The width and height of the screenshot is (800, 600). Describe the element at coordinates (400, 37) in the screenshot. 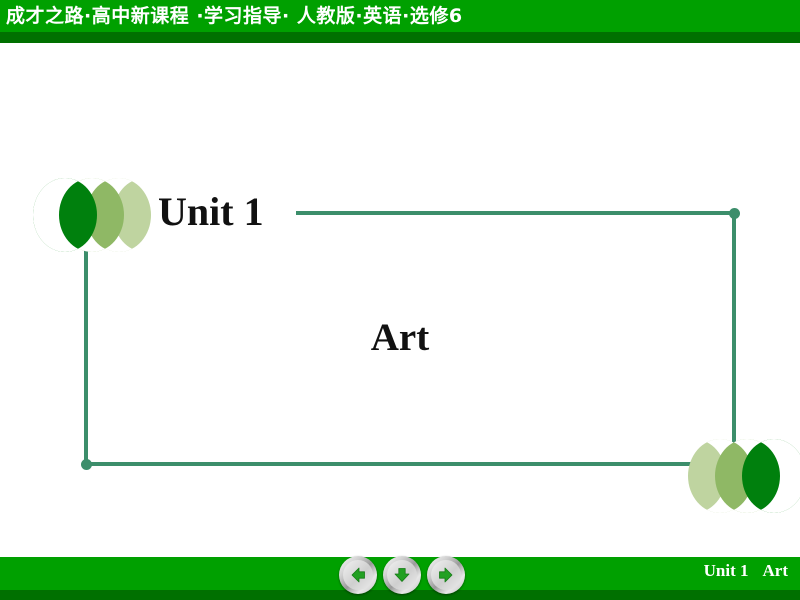

I see `header-band-shadow` at that location.